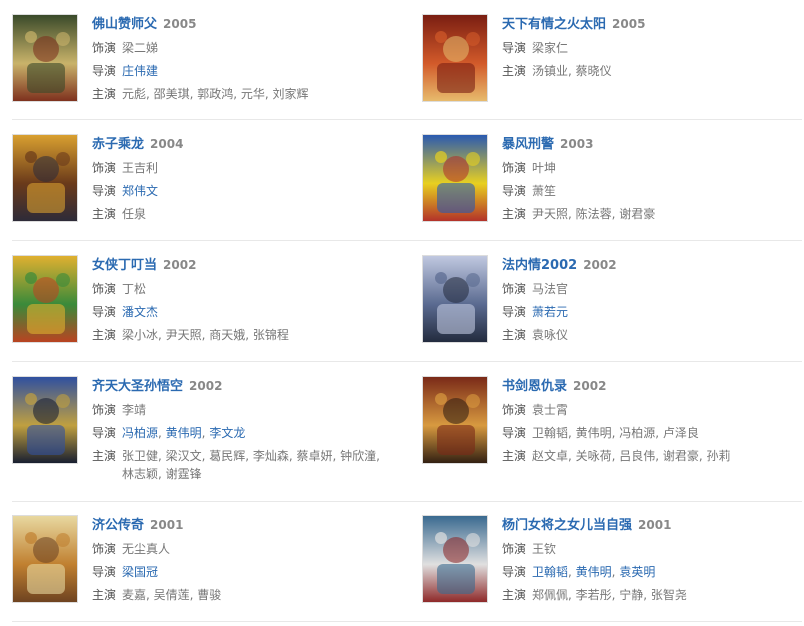 This screenshot has height=626, width=804. What do you see at coordinates (242, 299) in the screenshot?
I see `item-info: 女侠丁叮当 2002 饰演 丁松 导演 潘文杰 主演 梁小冰, 尹天照, 商天娥, 张锦程` at bounding box center [242, 299].